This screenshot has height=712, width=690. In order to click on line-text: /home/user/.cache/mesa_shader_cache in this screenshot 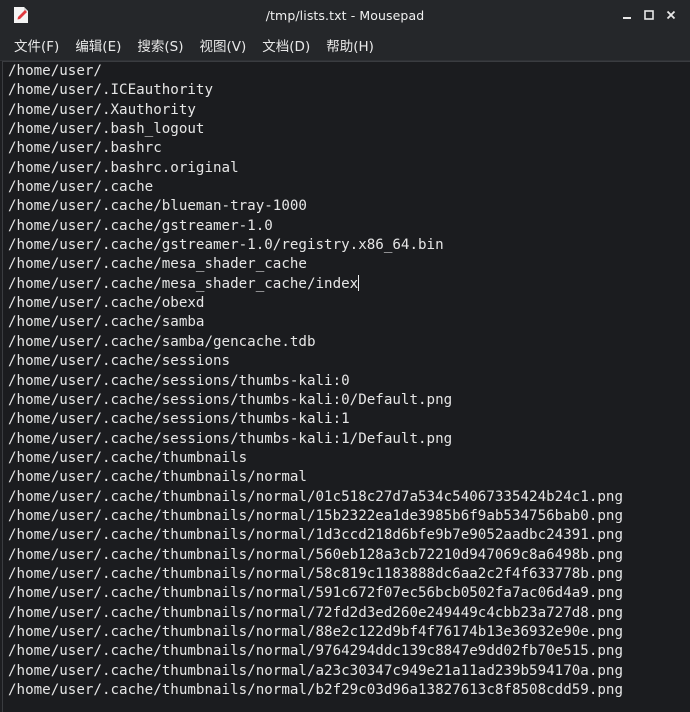, I will do `click(157, 264)`.